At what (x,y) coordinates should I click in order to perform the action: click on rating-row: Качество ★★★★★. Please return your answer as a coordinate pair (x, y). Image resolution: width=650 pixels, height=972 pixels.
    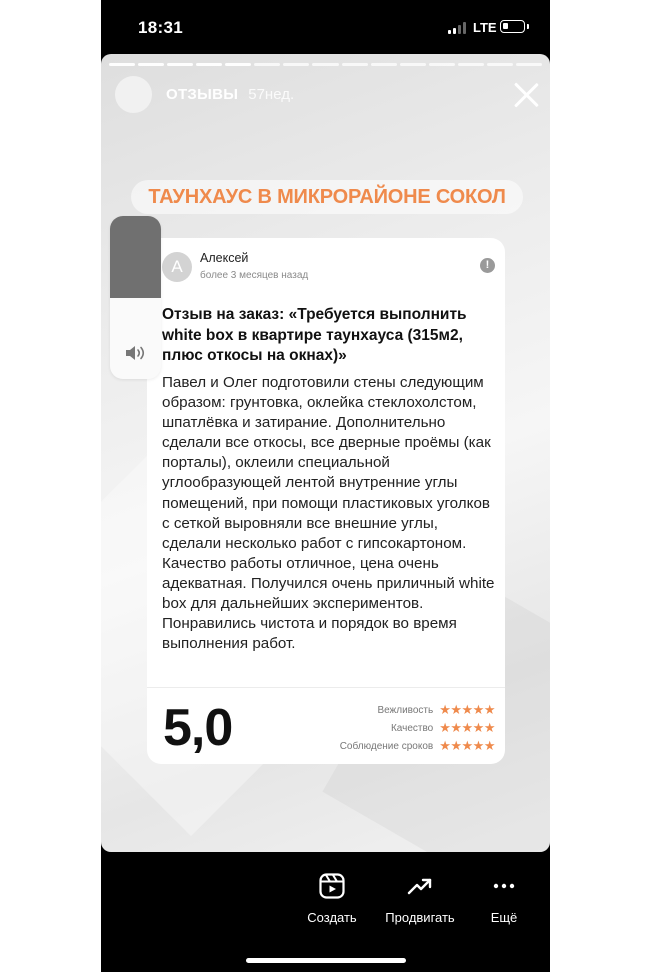
    Looking at the image, I should click on (418, 728).